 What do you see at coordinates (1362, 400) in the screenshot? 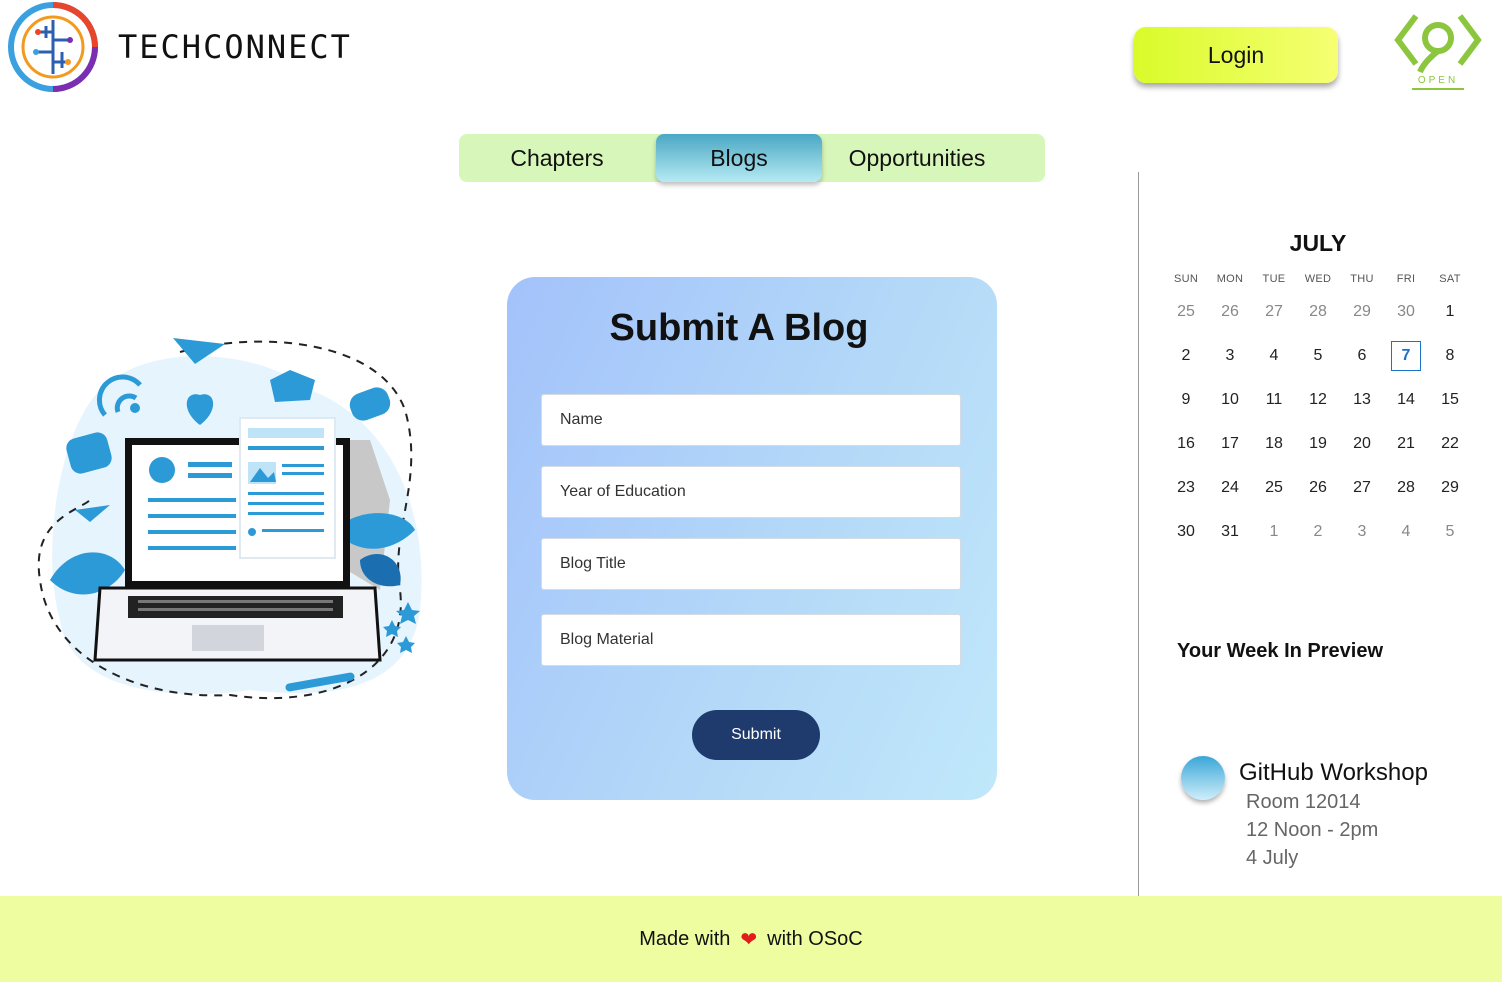
I see `calendar-day: 13` at bounding box center [1362, 400].